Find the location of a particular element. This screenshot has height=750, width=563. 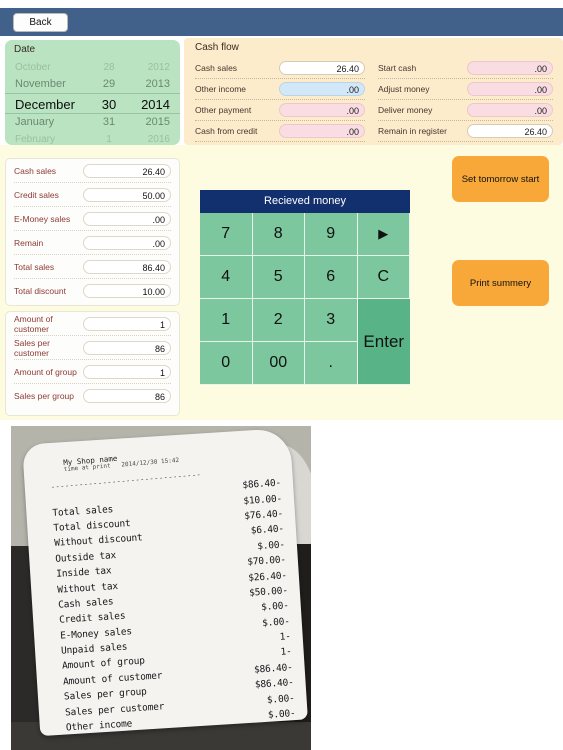

key-9: 9 is located at coordinates (331, 234).